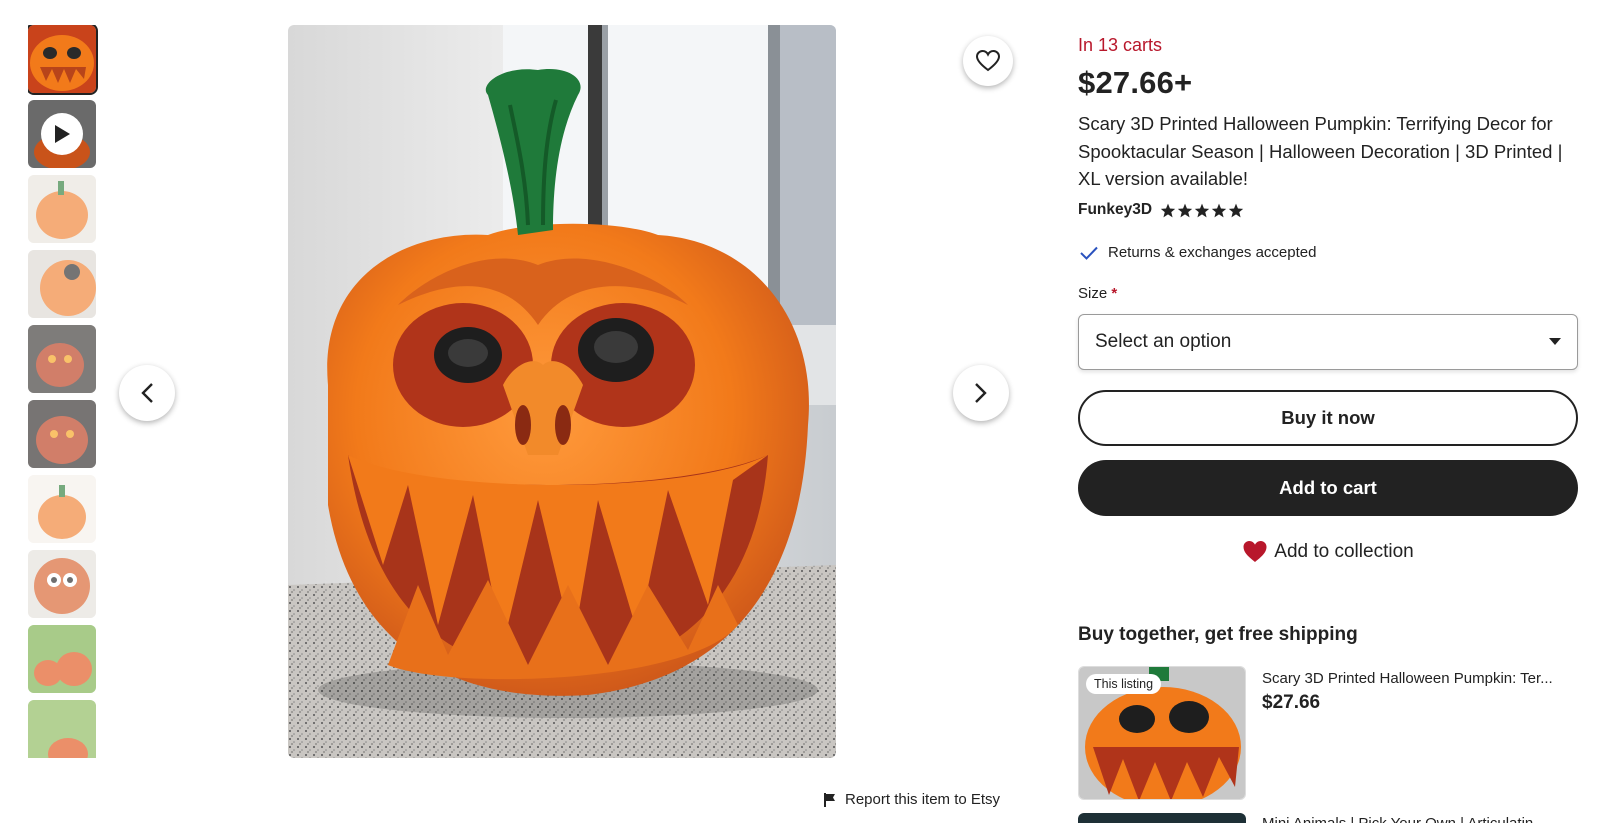 The width and height of the screenshot is (1600, 823). Describe the element at coordinates (1089, 253) in the screenshot. I see `check-icon` at that location.